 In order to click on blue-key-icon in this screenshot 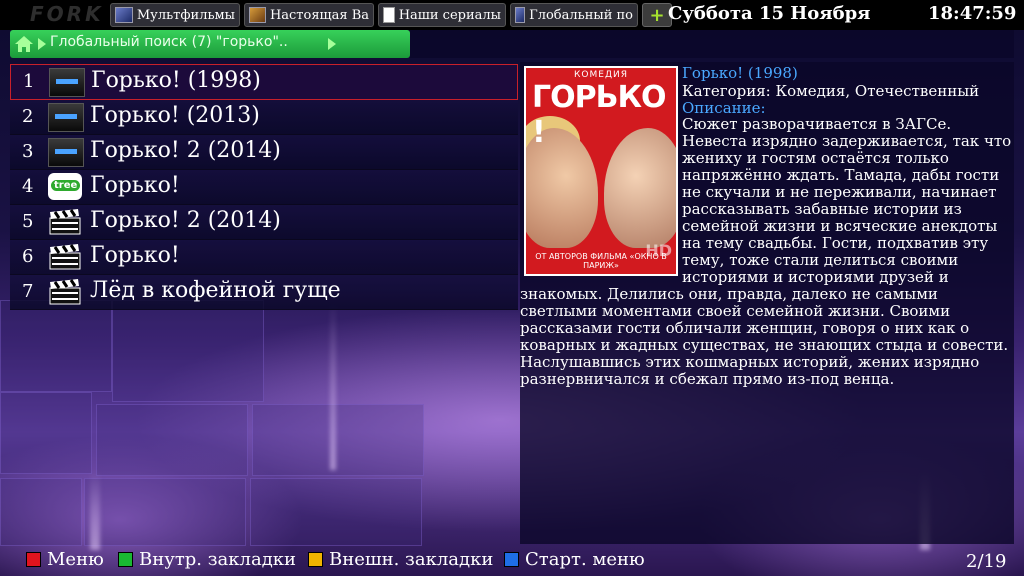, I will do `click(511, 559)`.